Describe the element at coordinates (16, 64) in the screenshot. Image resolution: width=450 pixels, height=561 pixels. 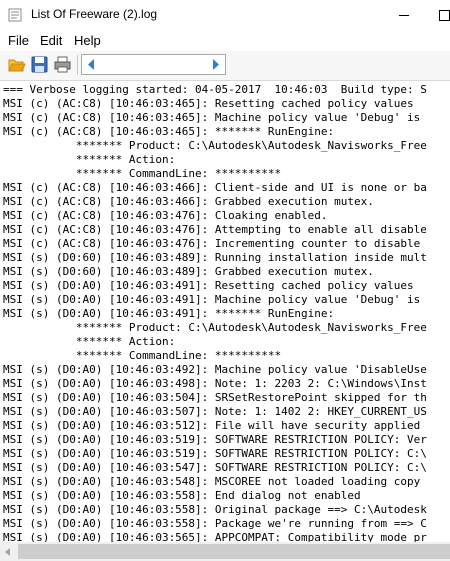
I see `folder-open-icon` at that location.